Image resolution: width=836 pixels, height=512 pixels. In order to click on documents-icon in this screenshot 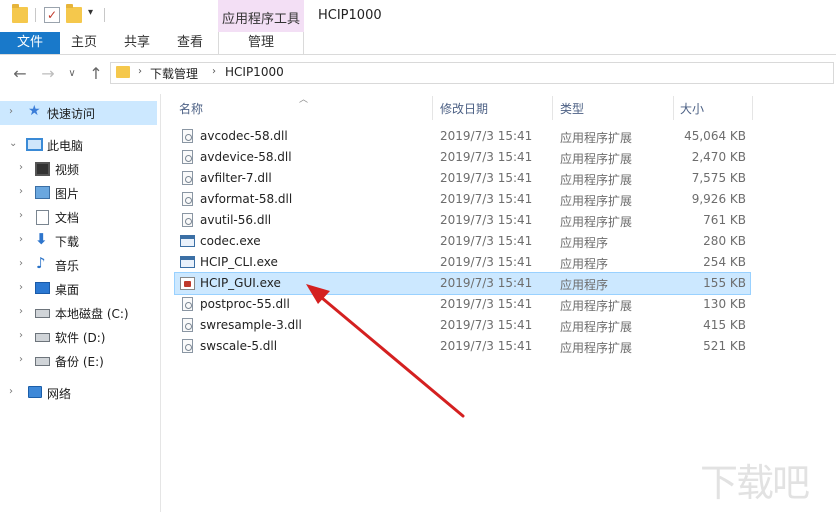, I will do `click(42, 217)`.